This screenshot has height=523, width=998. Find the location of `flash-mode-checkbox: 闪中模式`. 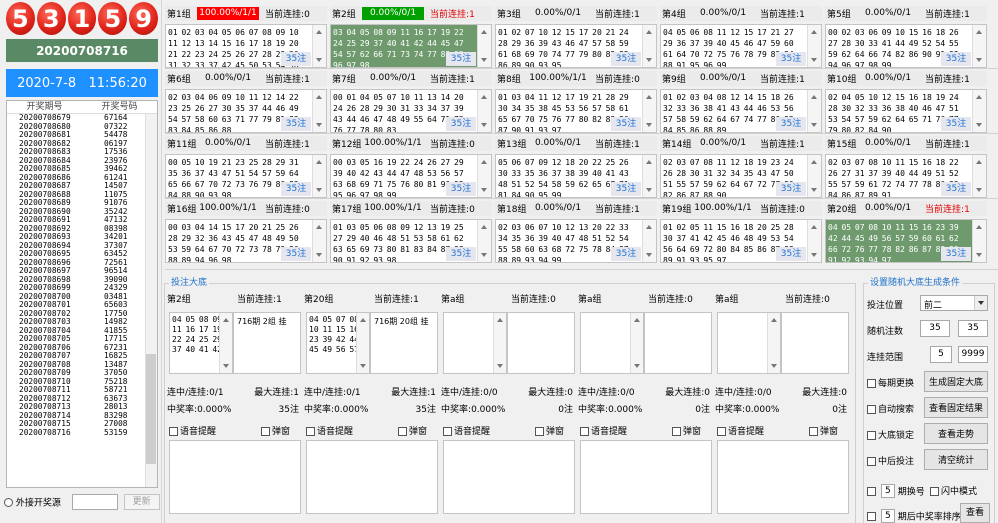

flash-mode-checkbox: 闪中模式 is located at coordinates (953, 490).